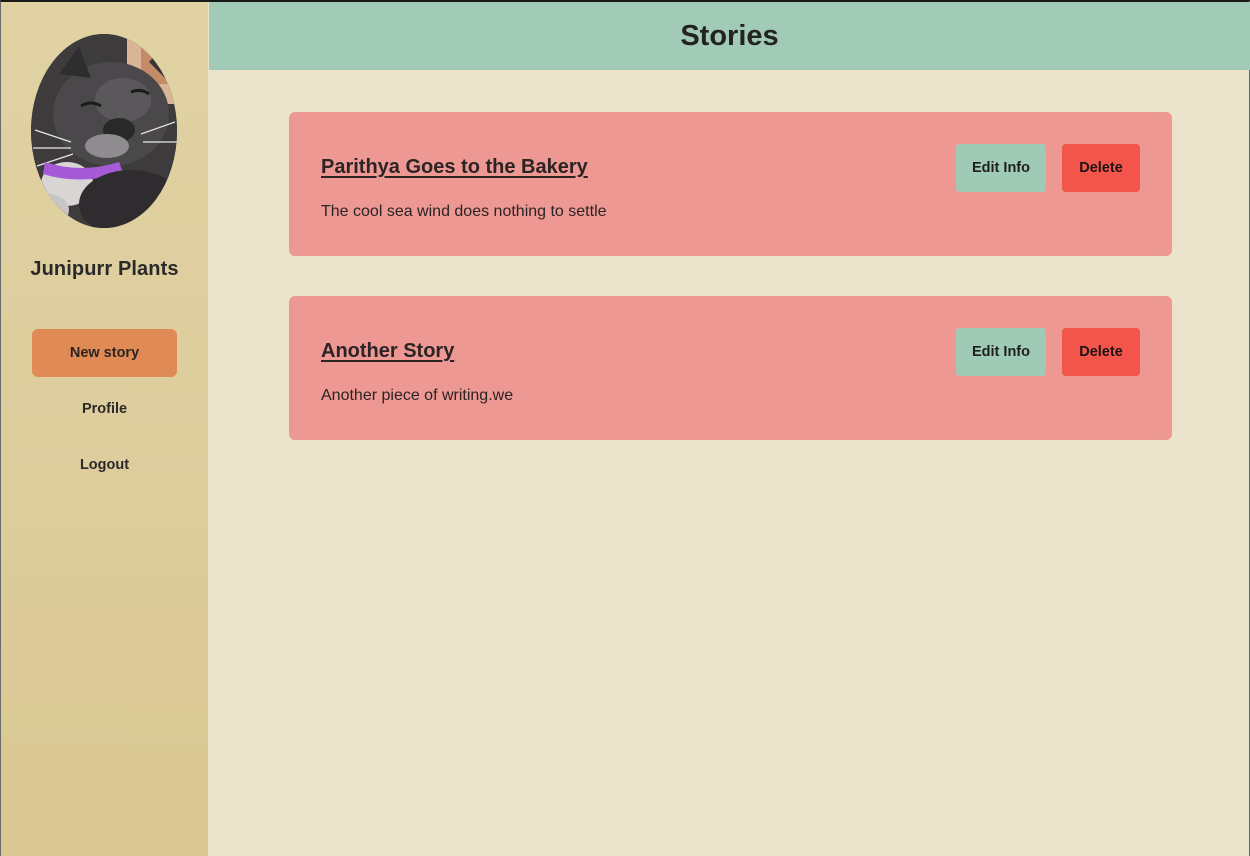 This screenshot has height=856, width=1250. What do you see at coordinates (454, 167) in the screenshot?
I see `story-title-link: Parithya Goes to the Bakery` at bounding box center [454, 167].